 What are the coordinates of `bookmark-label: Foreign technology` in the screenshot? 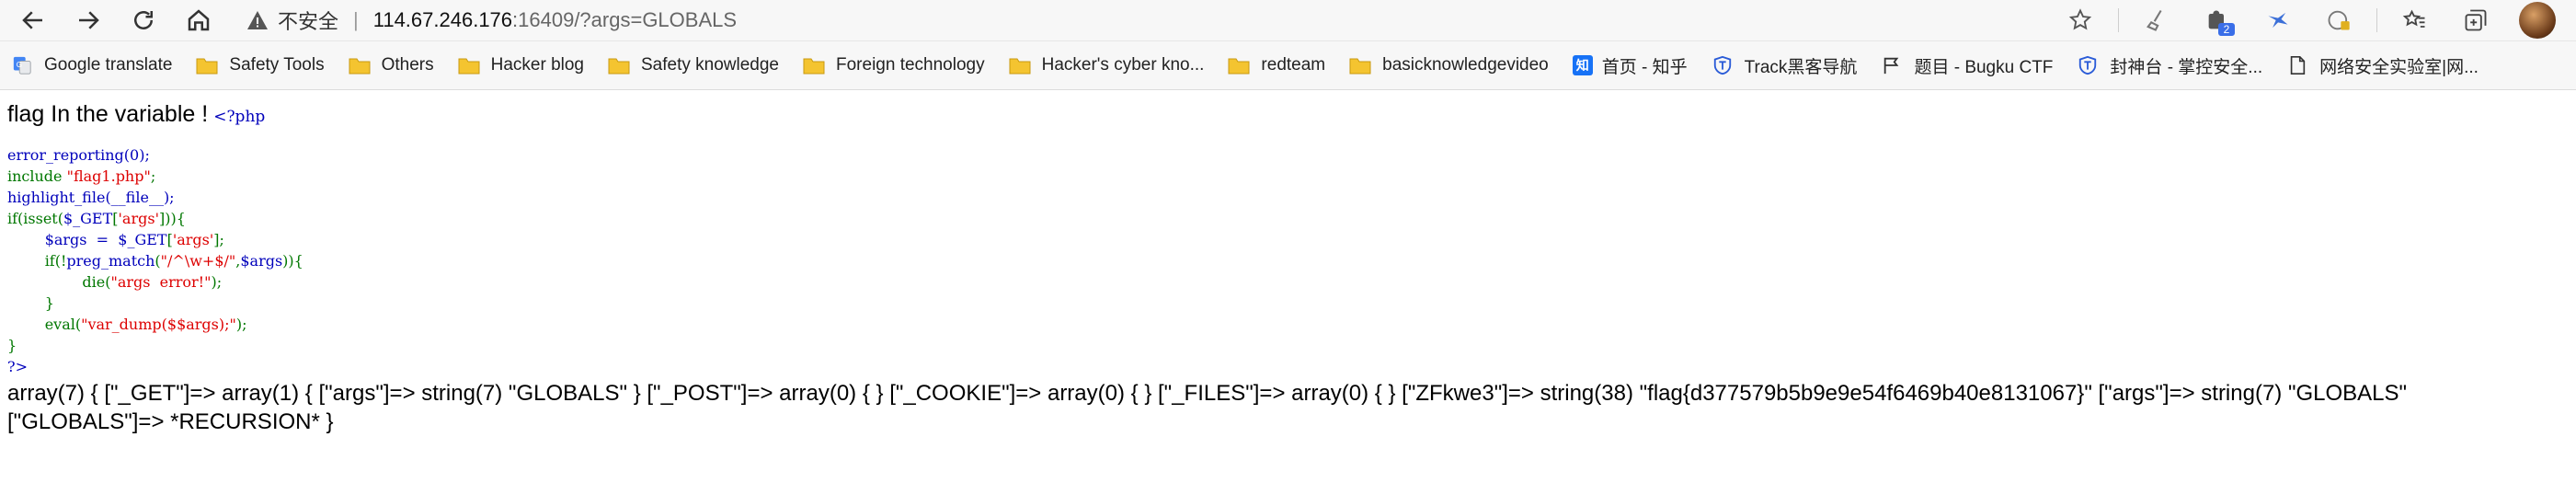 It's located at (910, 65).